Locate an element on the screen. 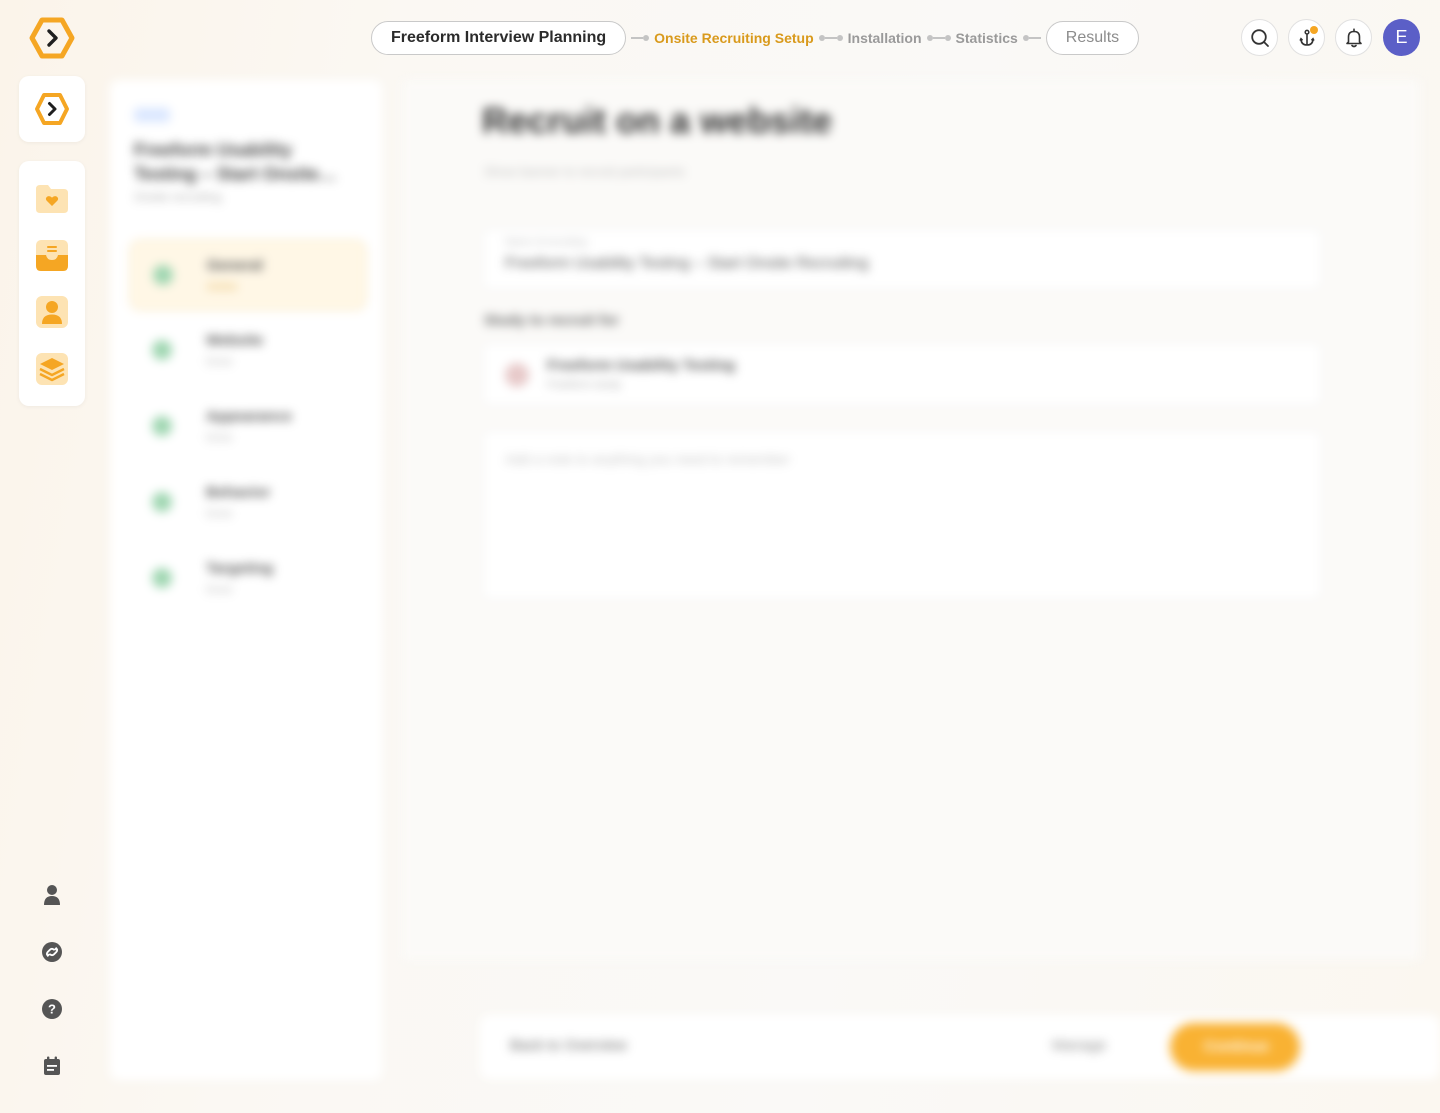  changelog-button is located at coordinates (52, 1066).